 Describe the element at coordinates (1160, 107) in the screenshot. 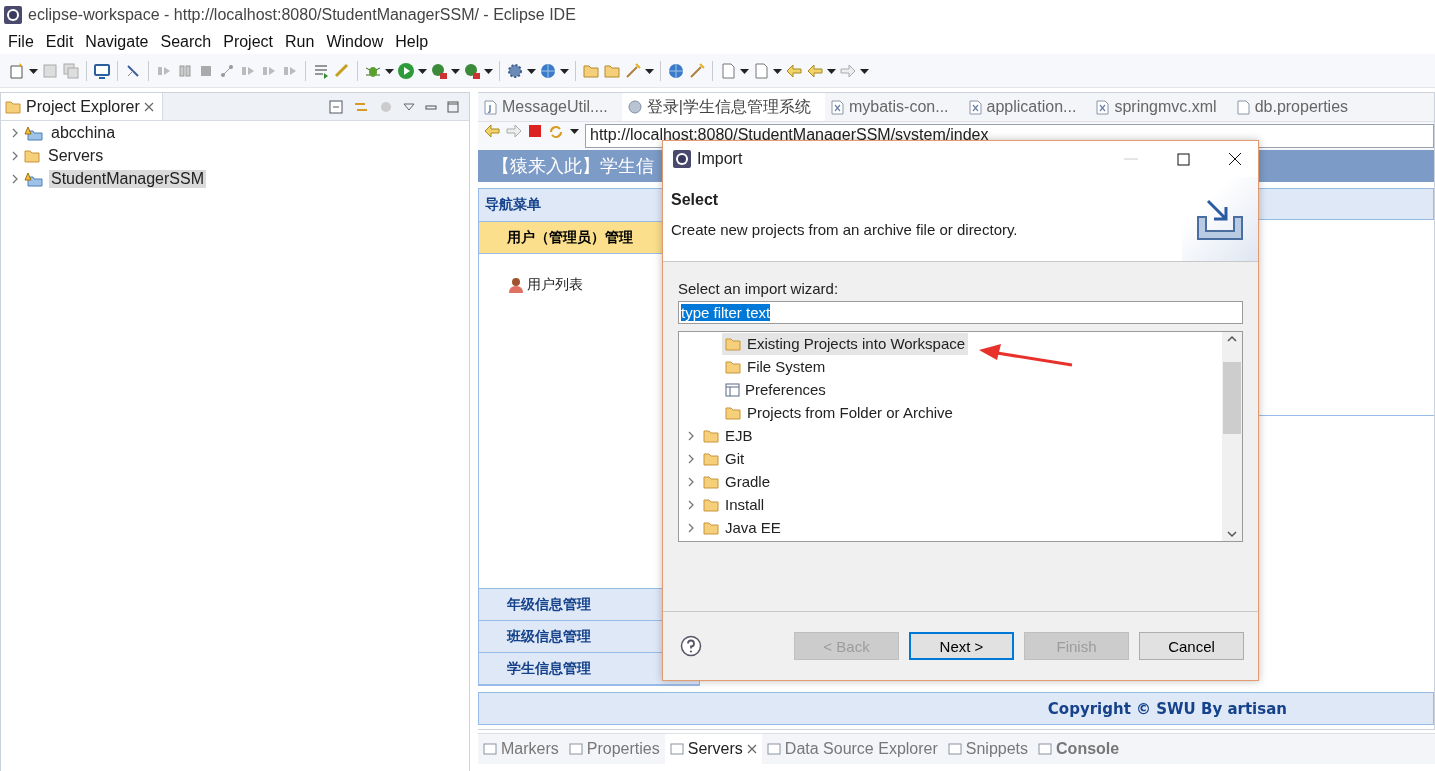

I see `editor-tab: springmvc.xml` at that location.